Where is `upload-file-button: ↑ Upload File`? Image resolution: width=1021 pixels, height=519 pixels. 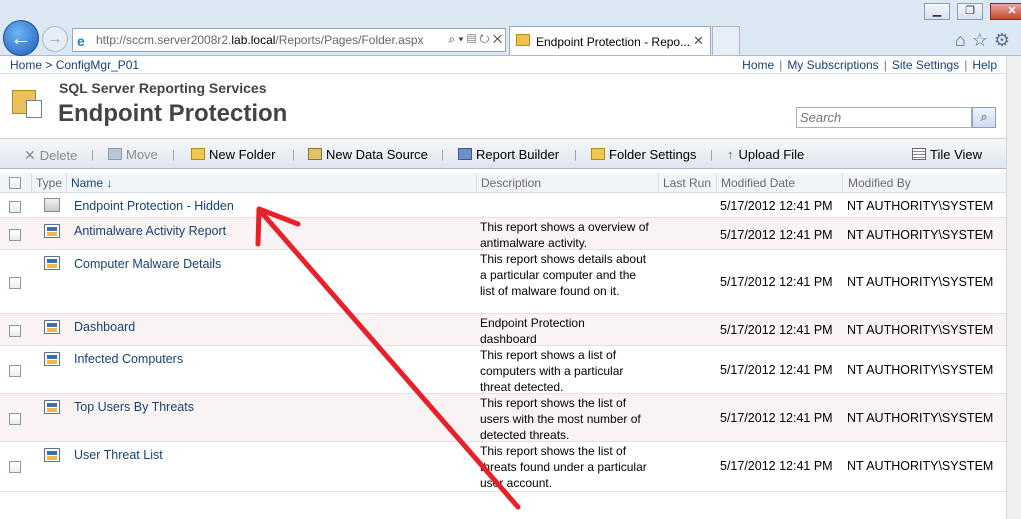
upload-file-button: ↑ Upload File is located at coordinates (765, 154).